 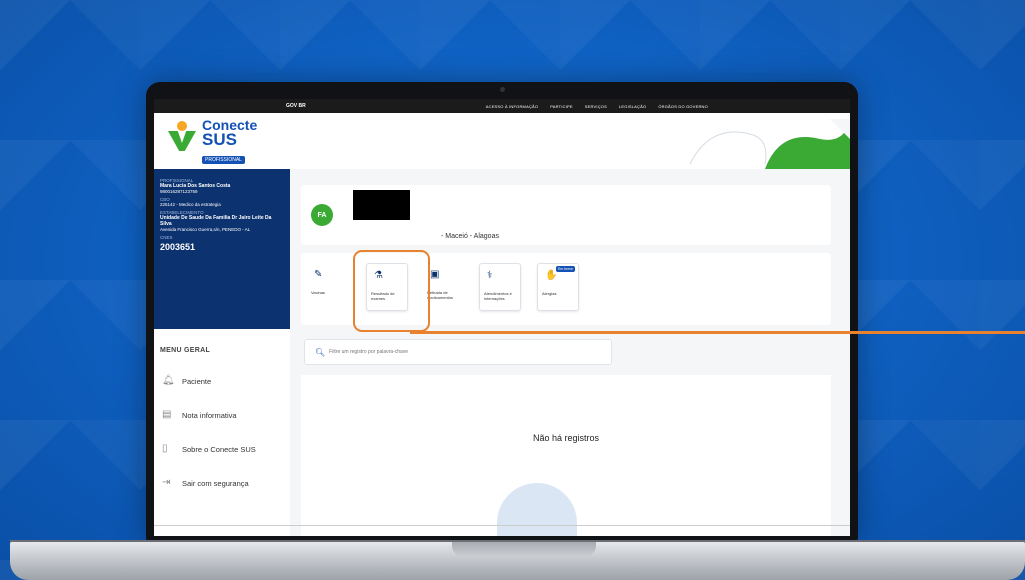 What do you see at coordinates (296, 106) in the screenshot?
I see `gov-logo: GOV BR` at bounding box center [296, 106].